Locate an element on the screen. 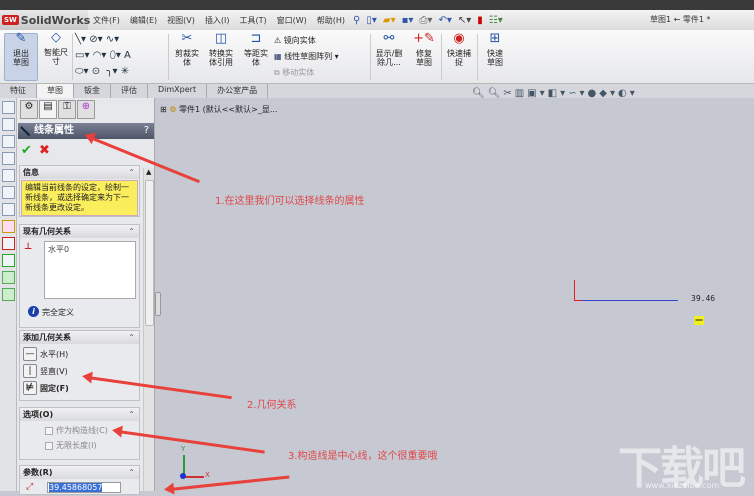  vertical-relation-button: | 竖直(V) is located at coordinates (79, 371).